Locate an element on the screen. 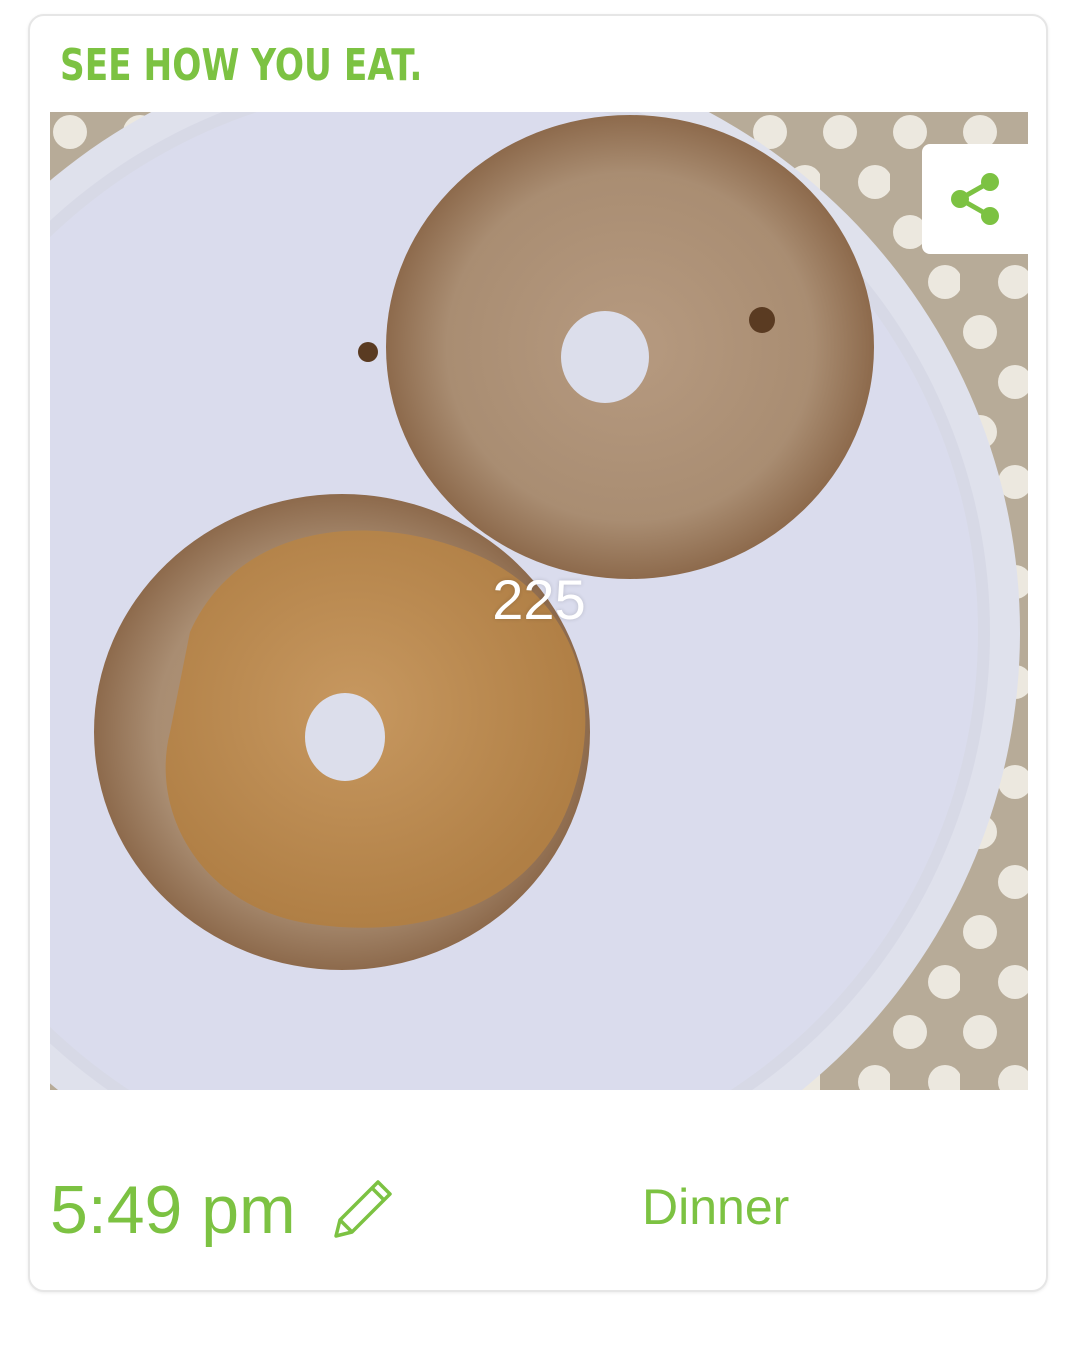  pencil-icon is located at coordinates (364, 1208).